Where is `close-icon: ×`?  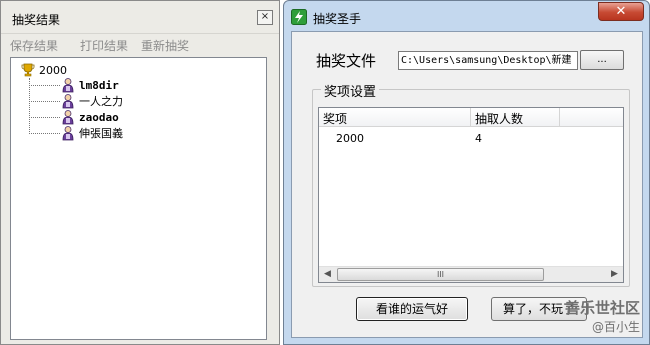
close-icon: × is located at coordinates (265, 17).